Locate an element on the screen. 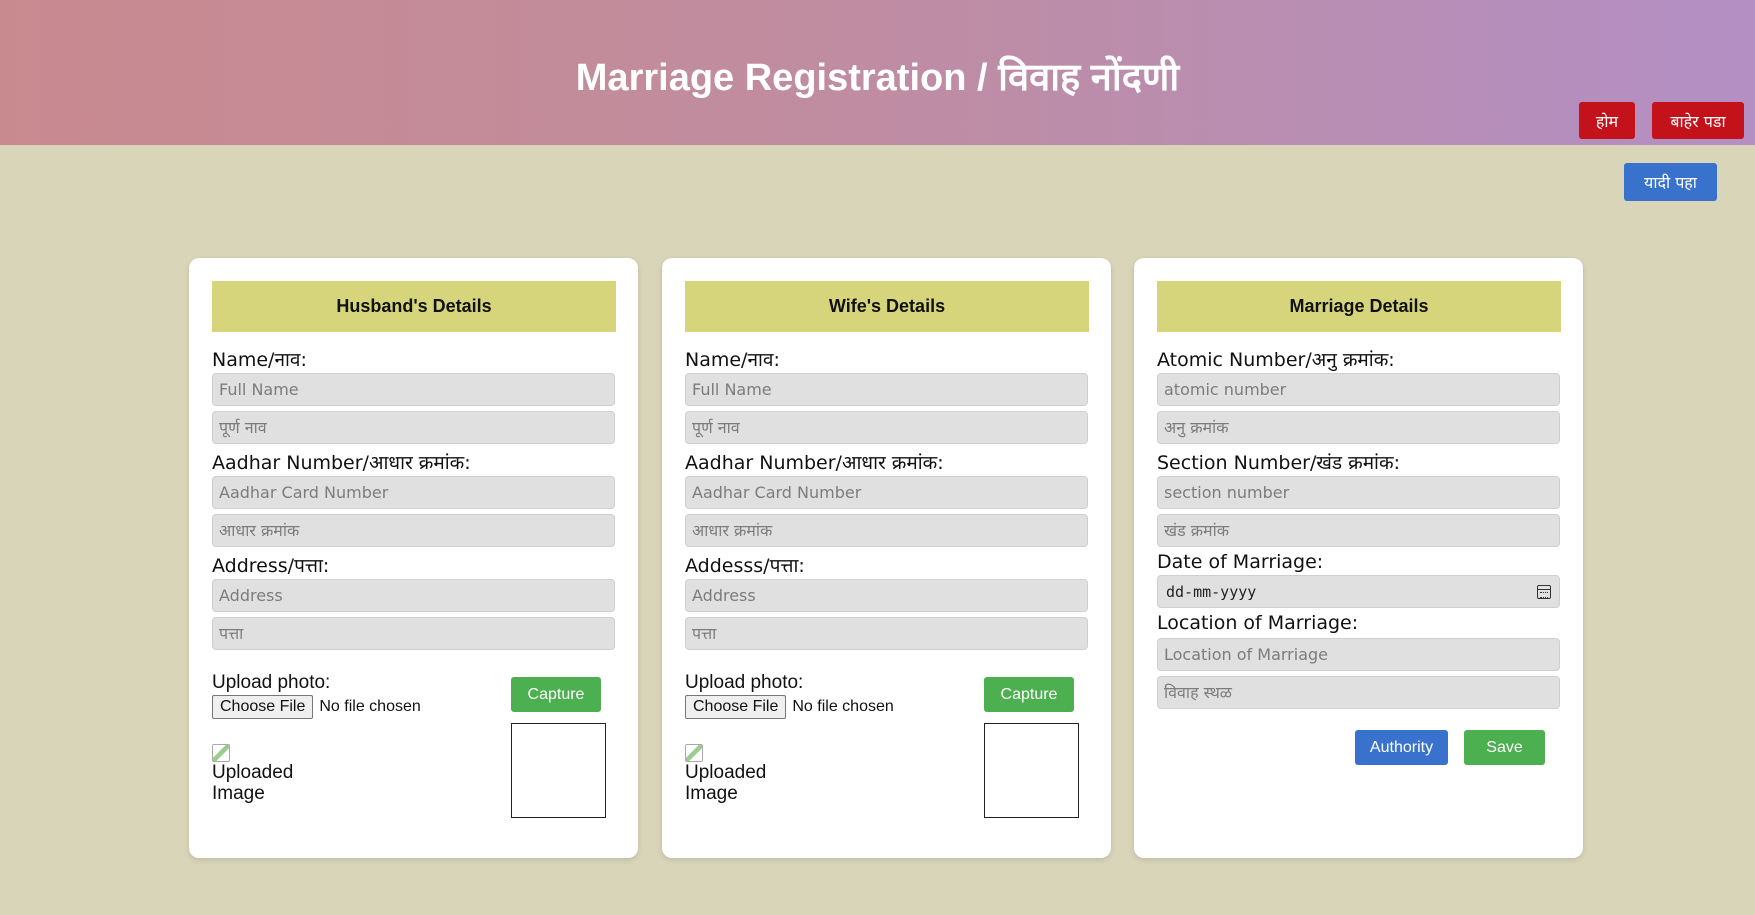  husband-capture-preview is located at coordinates (558, 770).